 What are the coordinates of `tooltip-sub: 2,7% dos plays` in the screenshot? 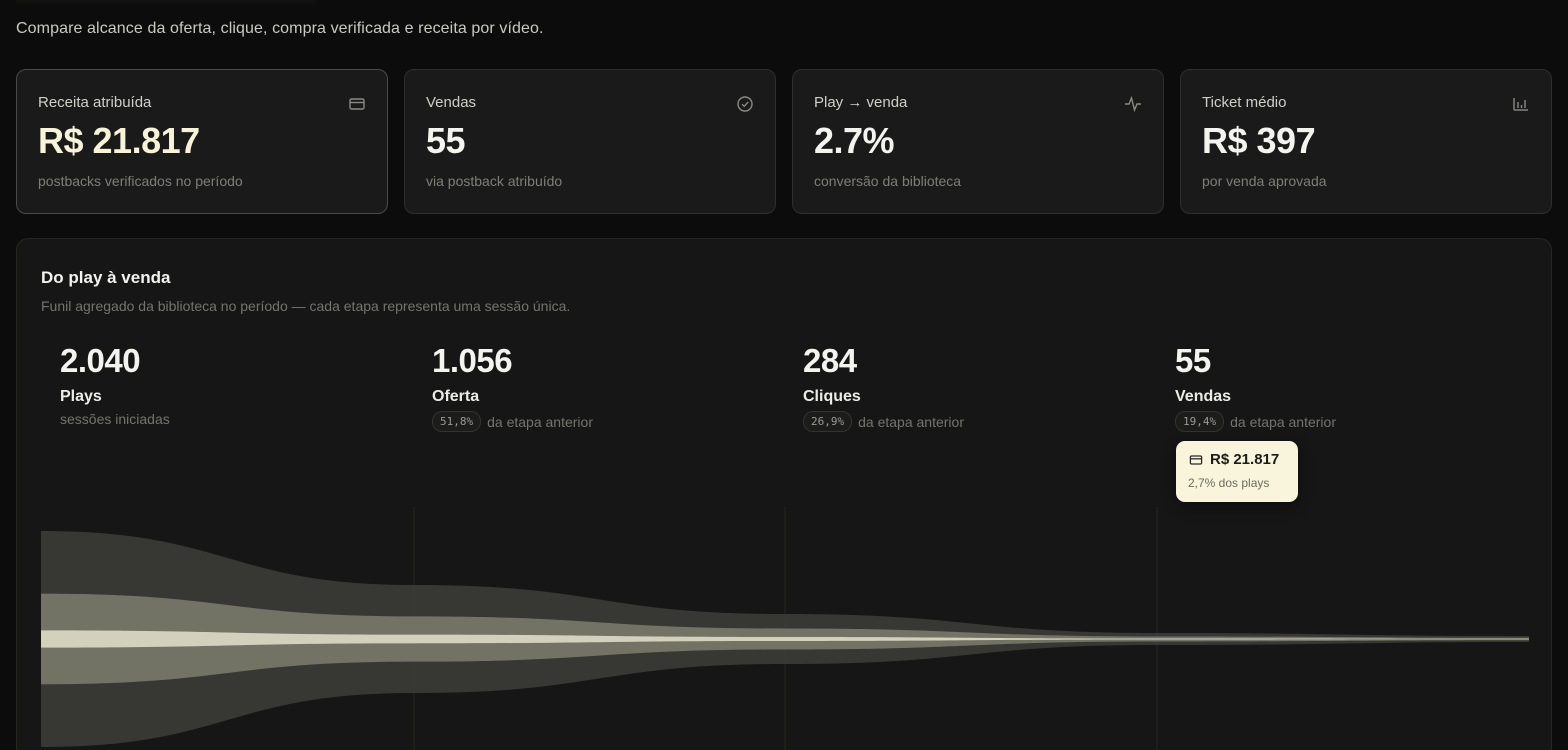 It's located at (1229, 483).